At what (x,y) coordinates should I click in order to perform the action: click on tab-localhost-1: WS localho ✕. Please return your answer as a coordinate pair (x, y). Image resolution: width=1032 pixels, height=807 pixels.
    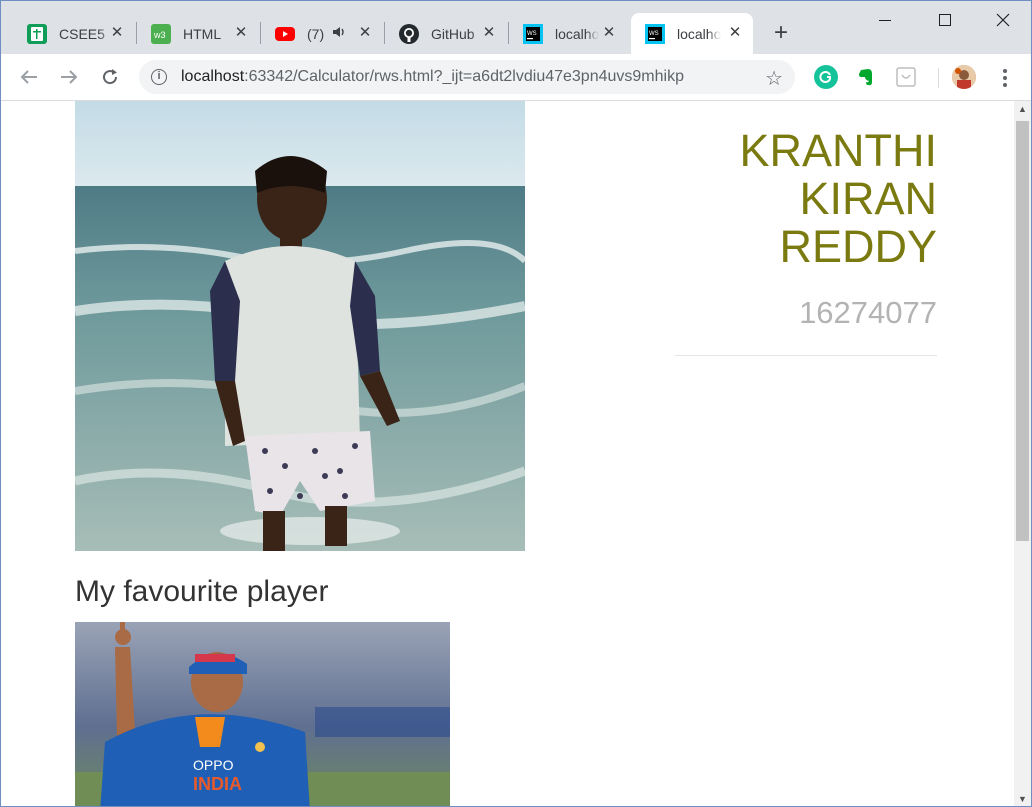
    Looking at the image, I should click on (568, 33).